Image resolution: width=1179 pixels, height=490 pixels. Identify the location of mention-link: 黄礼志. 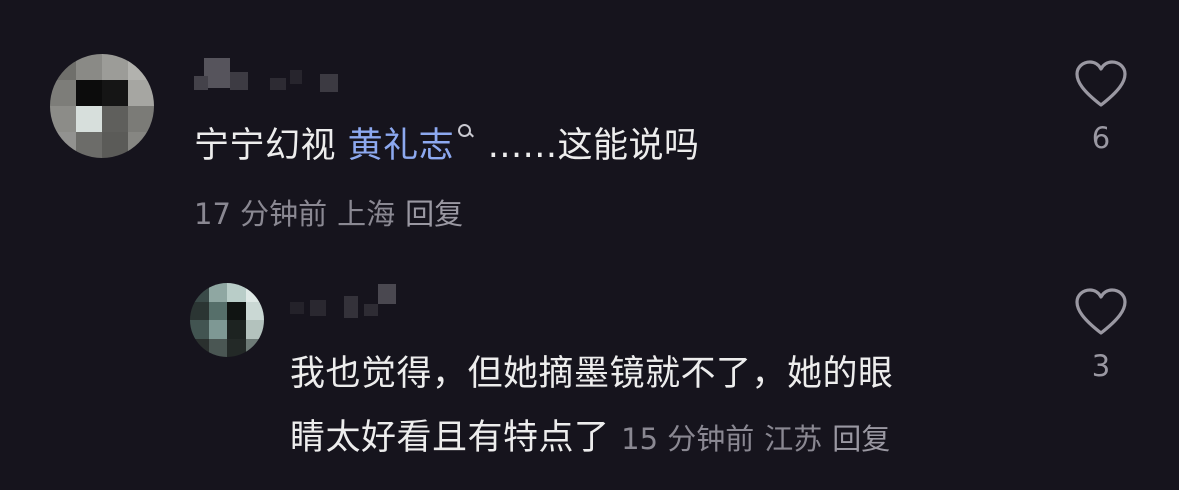
(401, 146).